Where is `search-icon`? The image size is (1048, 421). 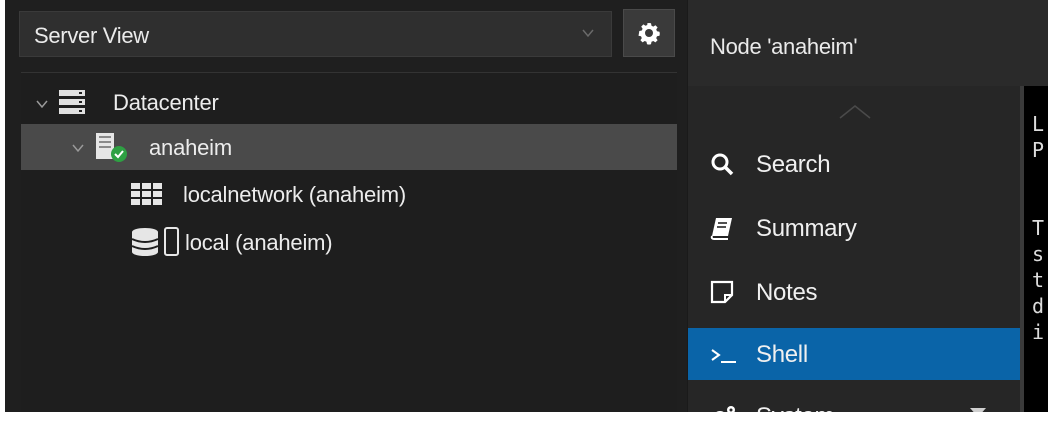 search-icon is located at coordinates (722, 164).